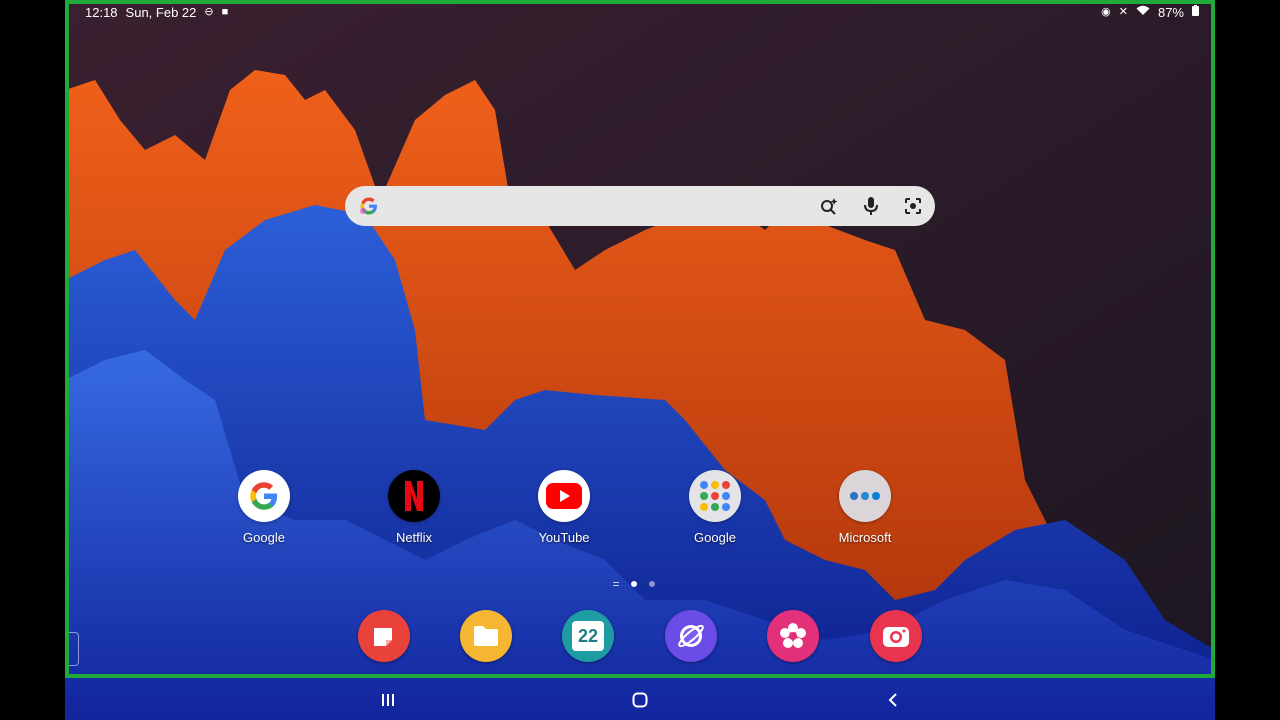 Image resolution: width=1280 pixels, height=720 pixels. I want to click on recent-apps-icon, so click(388, 700).